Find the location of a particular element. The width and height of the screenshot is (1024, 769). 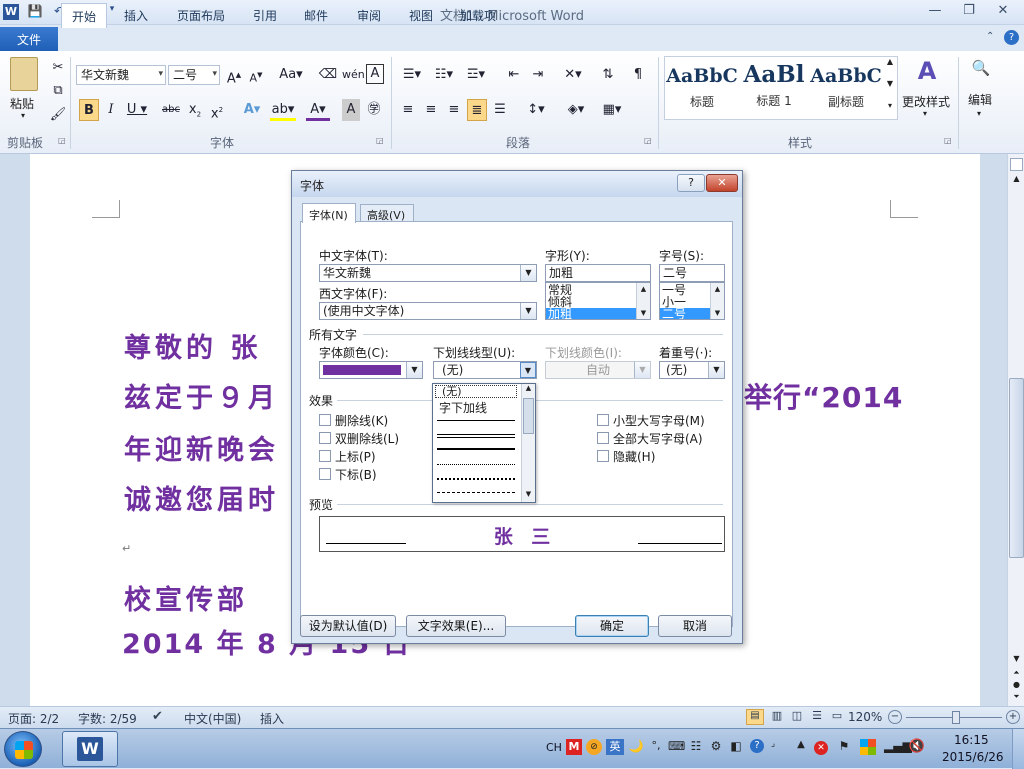

scroll-thumb is located at coordinates (1016, 468).